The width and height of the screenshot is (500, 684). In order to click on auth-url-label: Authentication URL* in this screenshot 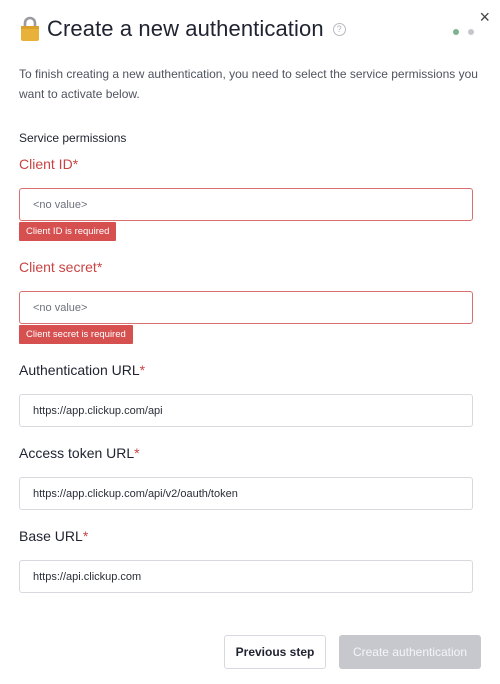, I will do `click(82, 370)`.